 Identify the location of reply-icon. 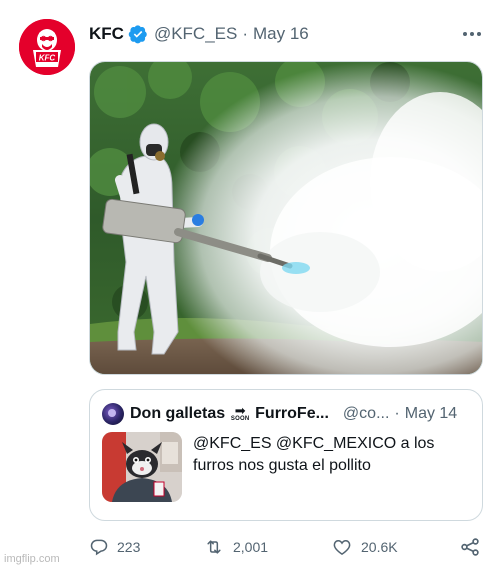
(99, 547).